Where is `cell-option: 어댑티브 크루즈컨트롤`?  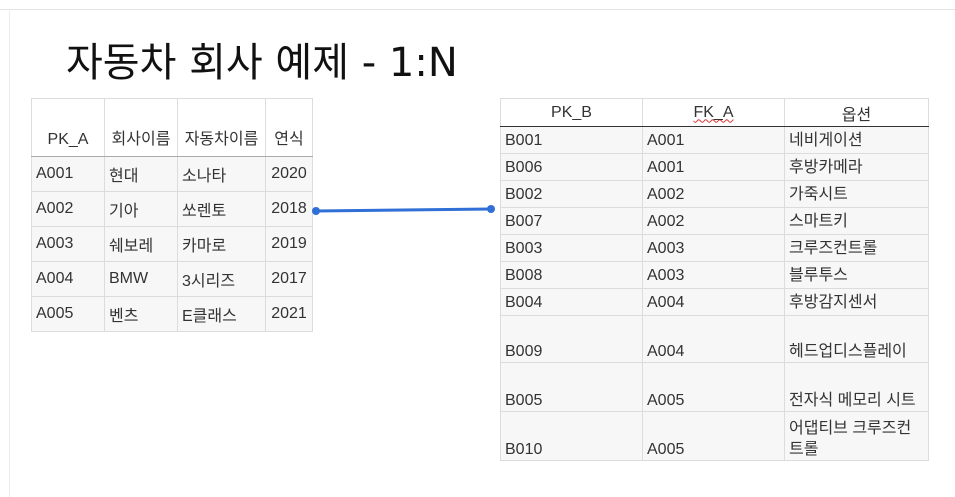 cell-option: 어댑티브 크루즈컨트롤 is located at coordinates (856, 436).